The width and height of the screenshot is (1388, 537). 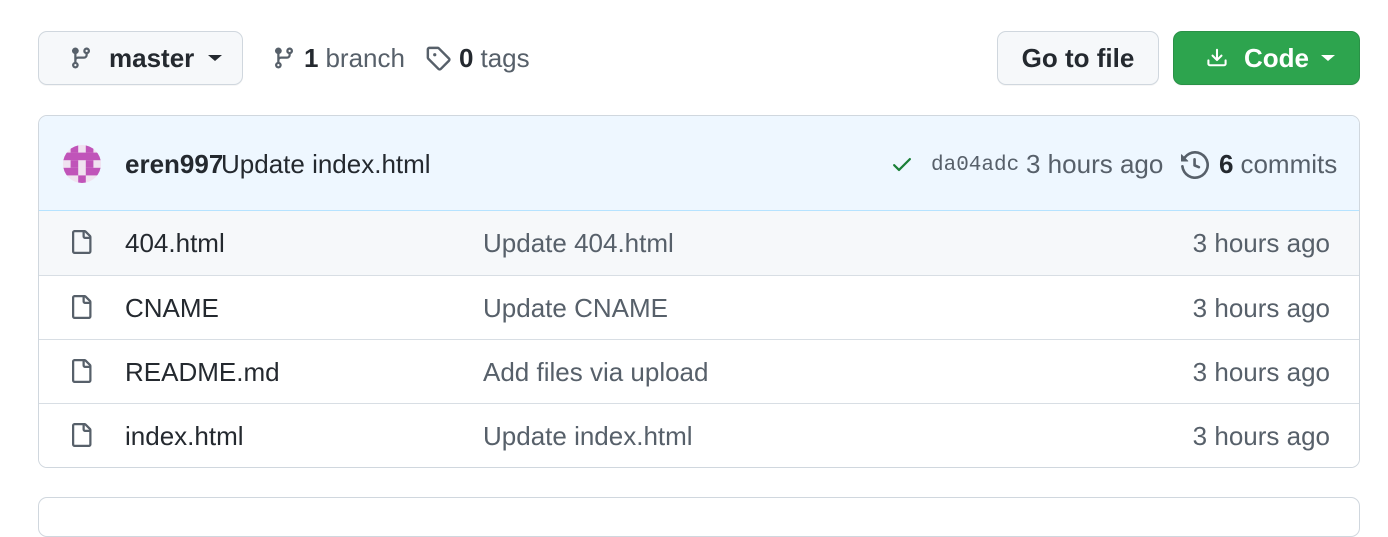 What do you see at coordinates (699, 243) in the screenshot?
I see `file-row: 404.html Update 404.html 3 hours ago` at bounding box center [699, 243].